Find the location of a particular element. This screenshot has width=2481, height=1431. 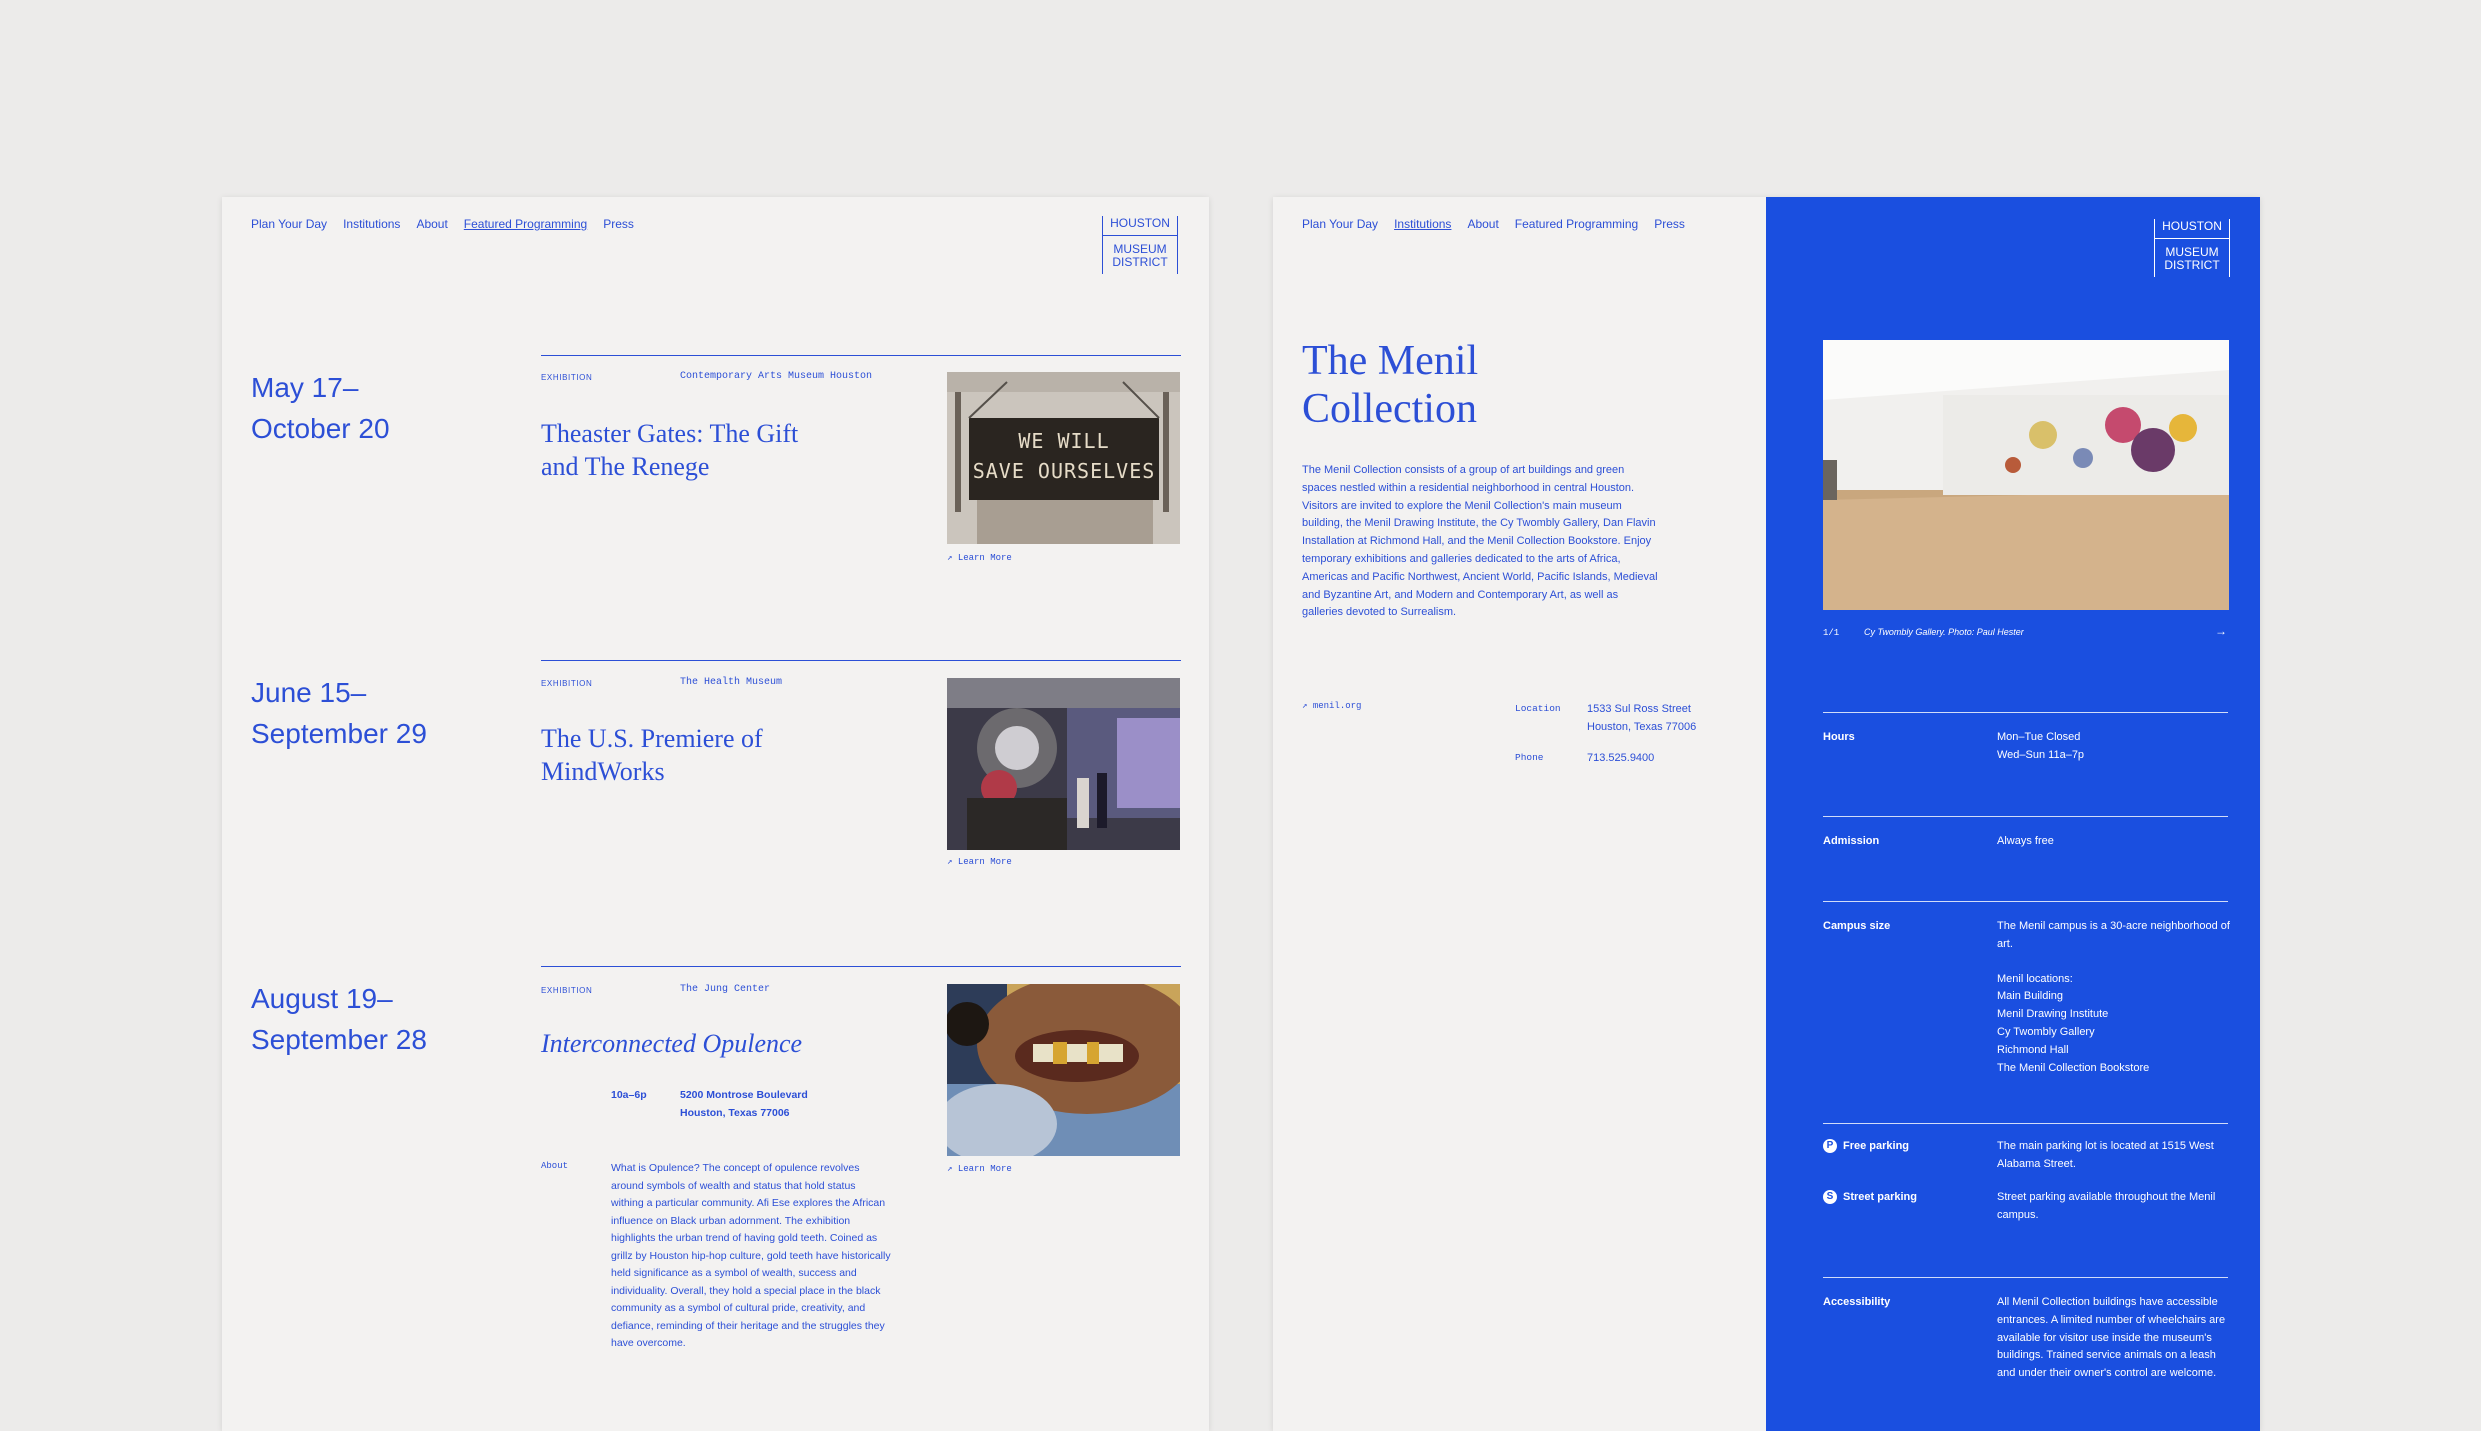

page-title: The Menil Collection is located at coordinates (1390, 385).